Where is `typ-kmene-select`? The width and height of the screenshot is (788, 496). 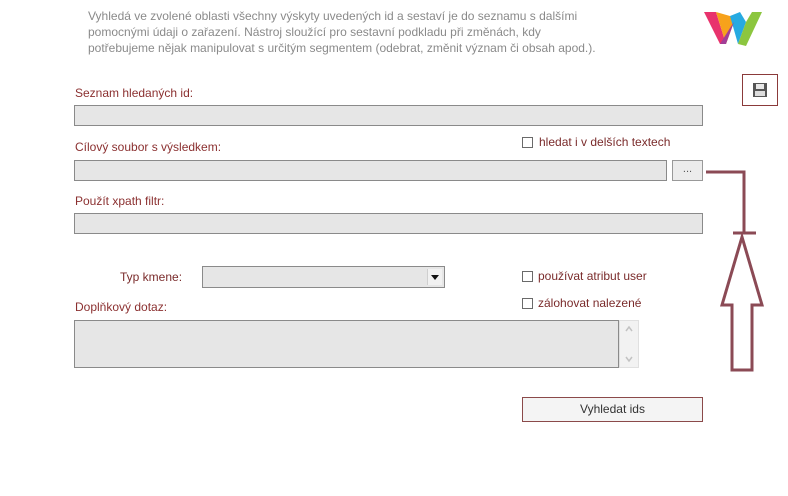 typ-kmene-select is located at coordinates (323, 277).